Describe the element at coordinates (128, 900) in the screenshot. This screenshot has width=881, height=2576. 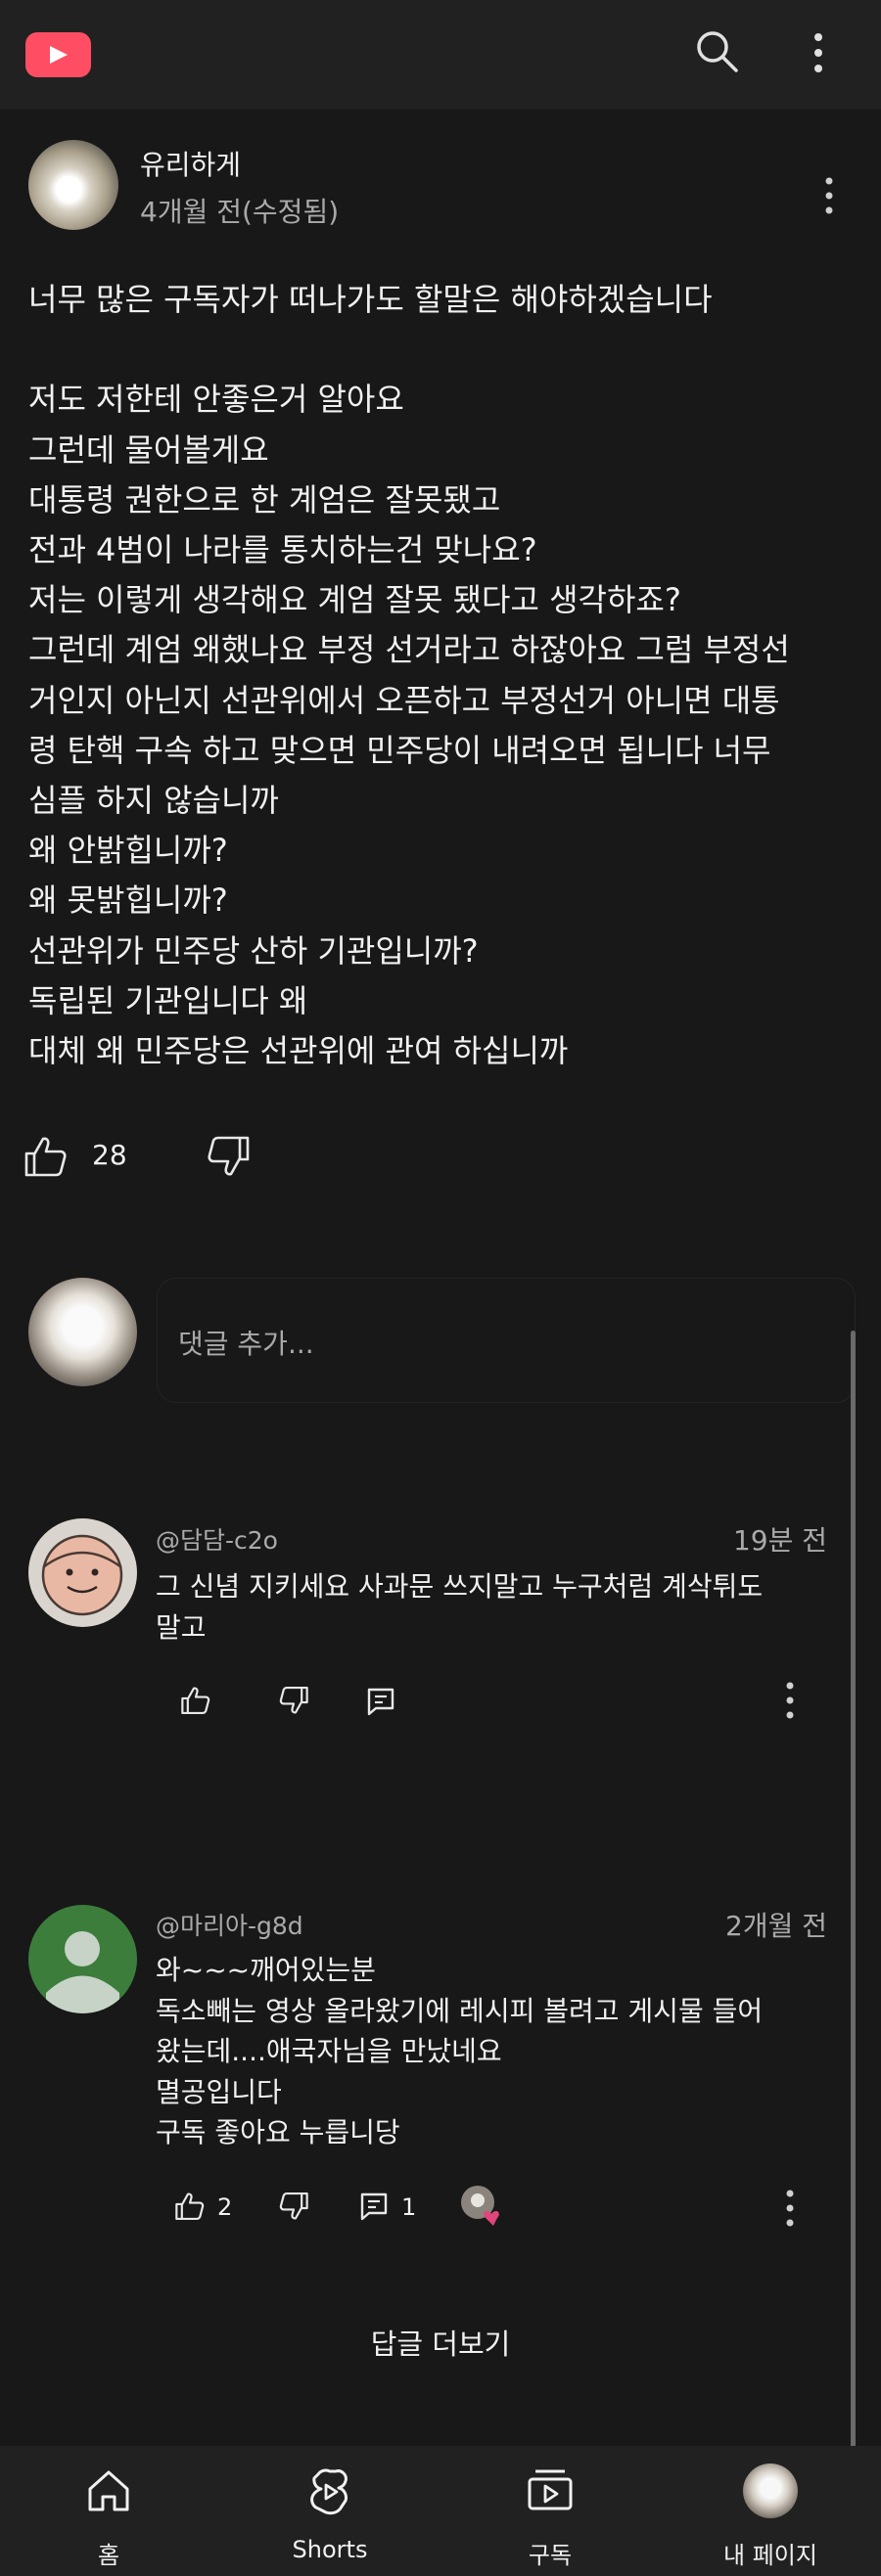
I see `post-line: 왜 못밝힙니까?` at that location.